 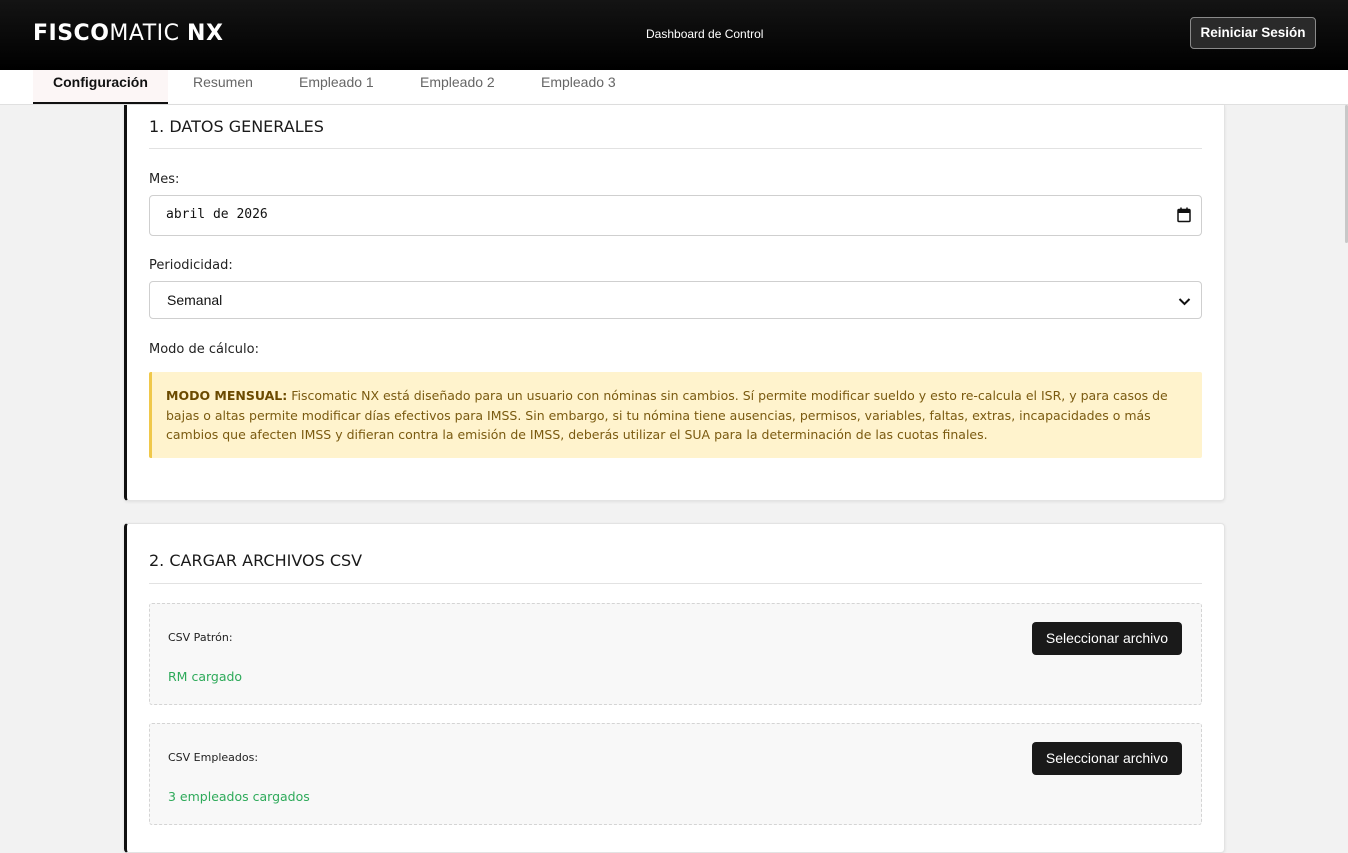 What do you see at coordinates (675, 300) in the screenshot?
I see `periodicity-select: Semanal` at bounding box center [675, 300].